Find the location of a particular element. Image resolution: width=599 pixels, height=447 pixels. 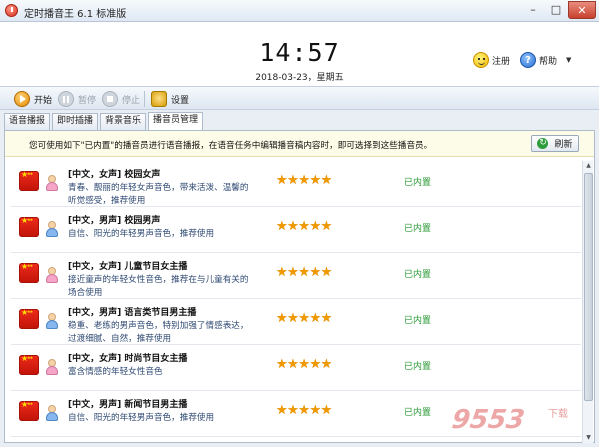

watermark-logo: 9553 is located at coordinates (488, 420).